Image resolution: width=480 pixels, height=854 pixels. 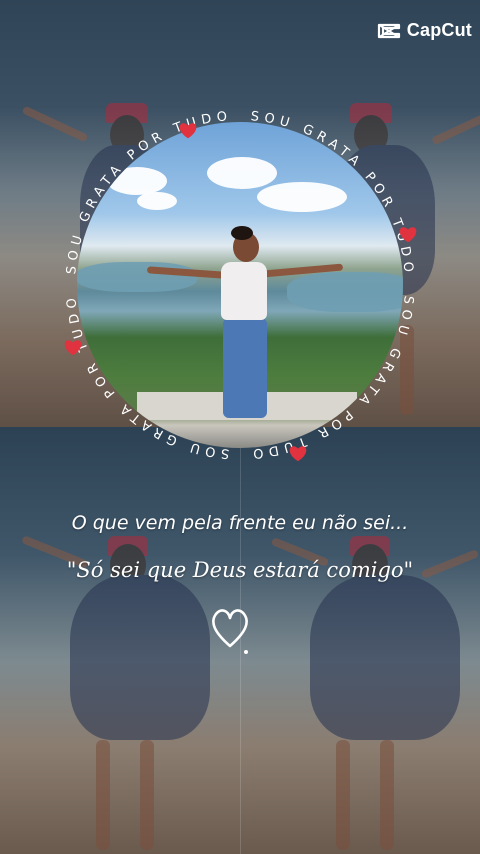 What do you see at coordinates (333, 193) in the screenshot?
I see `ring-text-2: SOU GRATA POR TUDO` at bounding box center [333, 193].